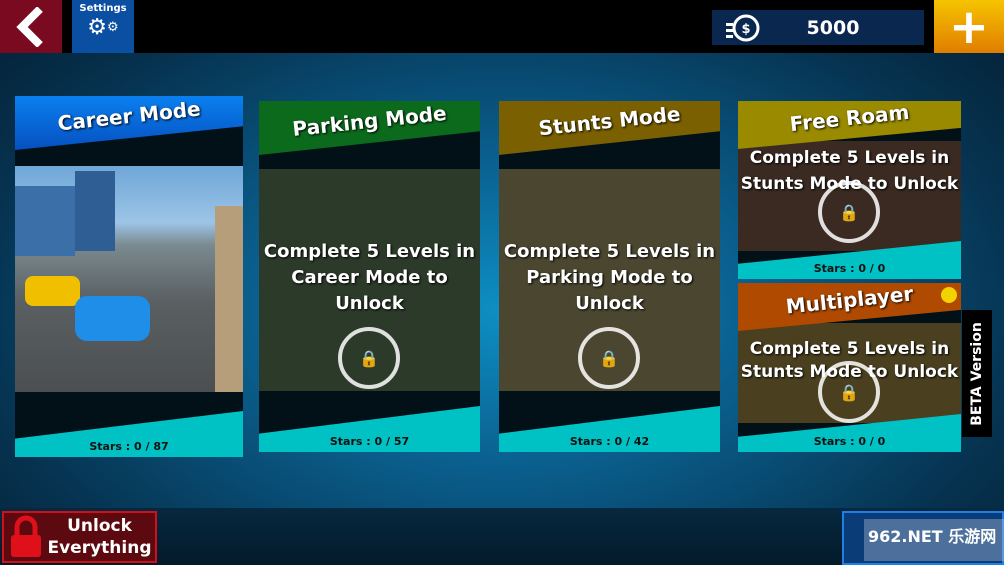 This screenshot has height=565, width=1004. I want to click on unlock-label: Unlock, so click(99, 526).